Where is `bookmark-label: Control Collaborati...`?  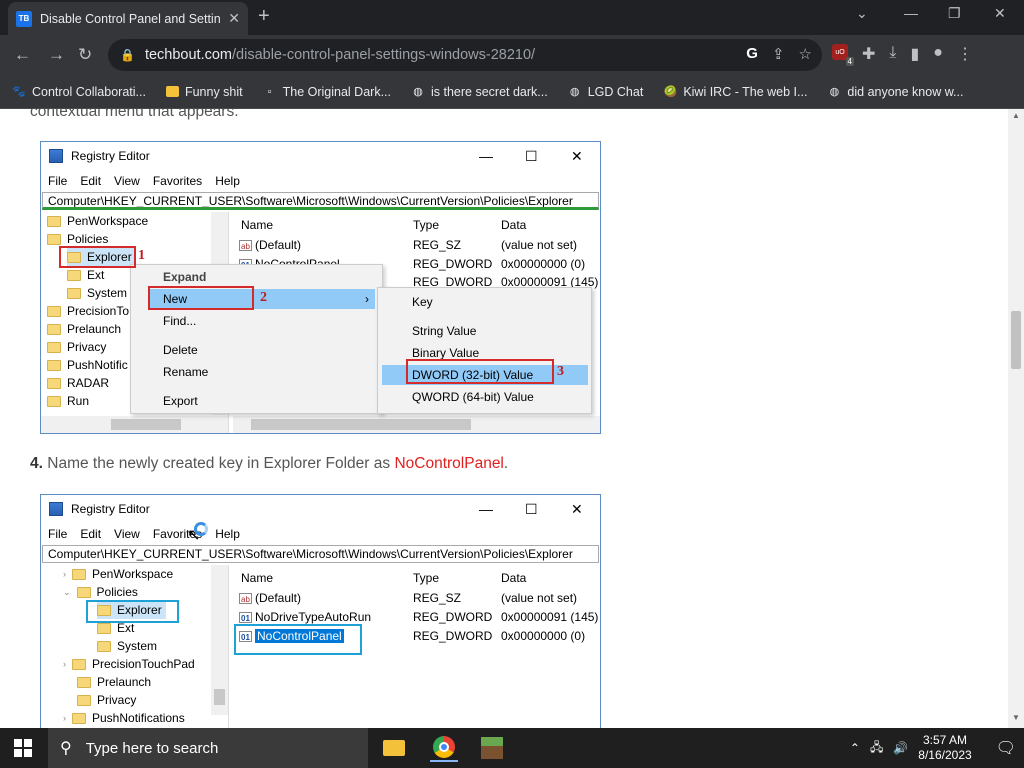
bookmark-label: Control Collaborati... is located at coordinates (89, 91).